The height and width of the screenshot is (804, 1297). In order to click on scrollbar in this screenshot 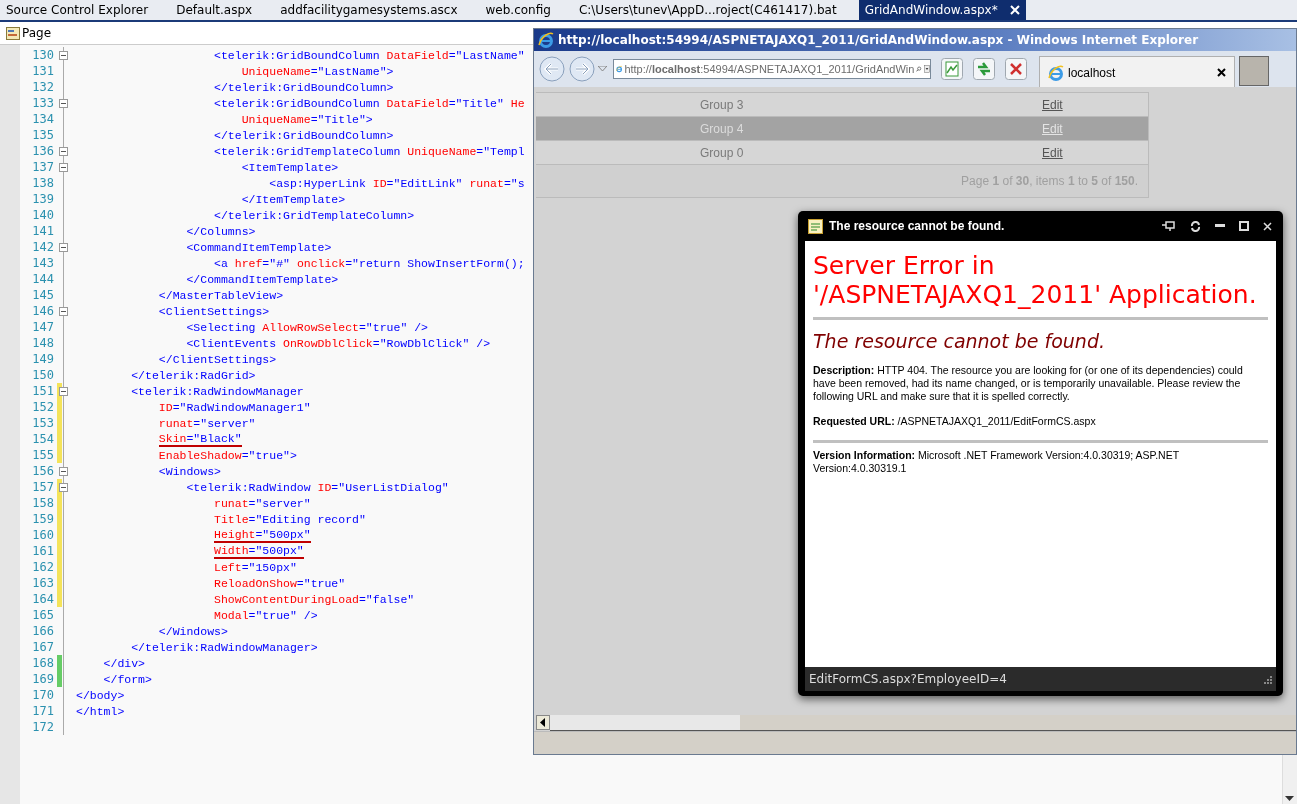, I will do `click(915, 722)`.